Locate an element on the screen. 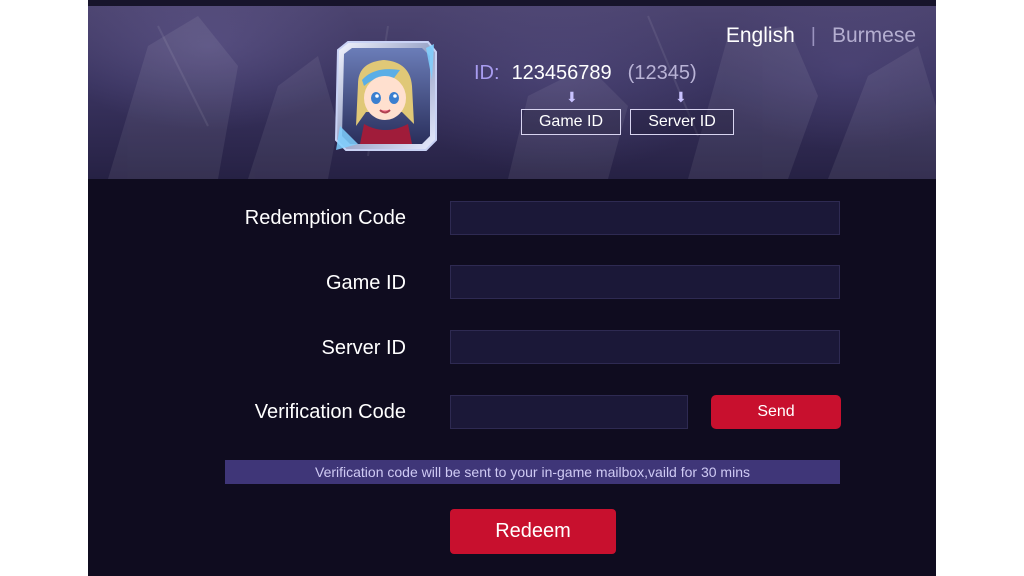  verification-code-input is located at coordinates (569, 412).